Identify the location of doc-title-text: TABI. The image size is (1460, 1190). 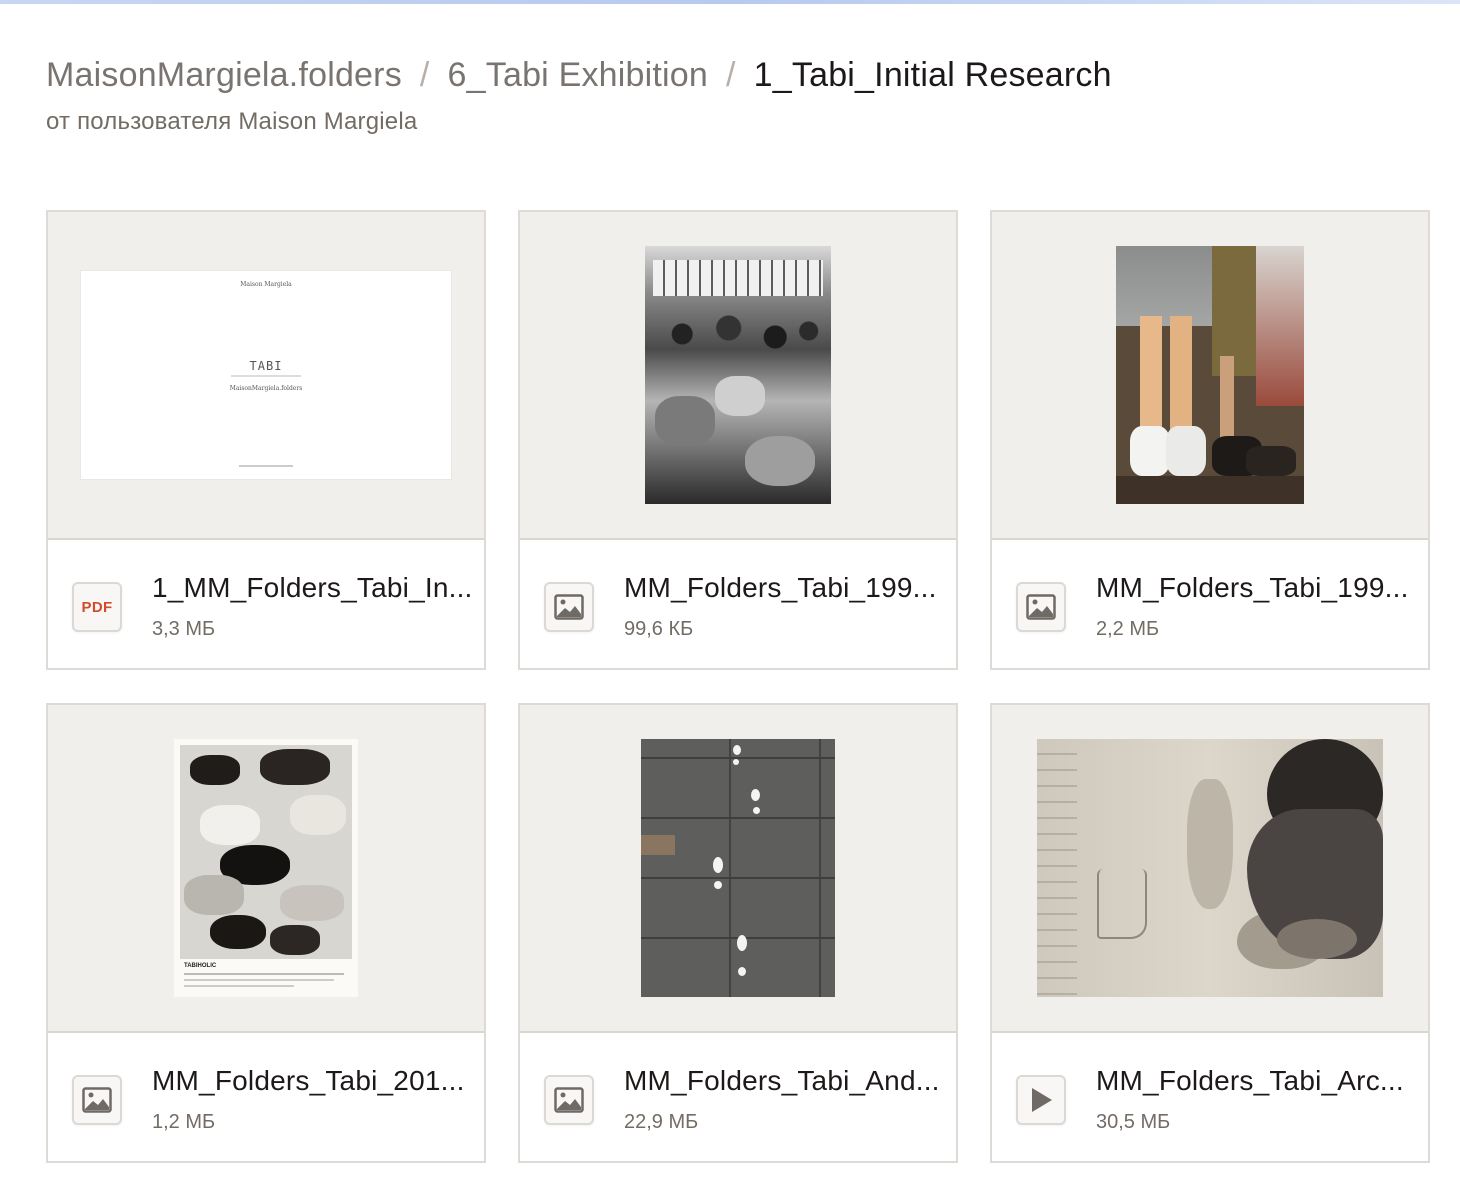
(266, 366).